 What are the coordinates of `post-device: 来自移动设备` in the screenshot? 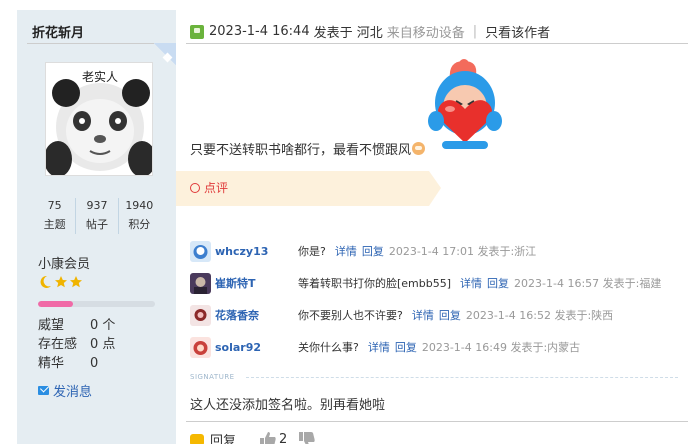 It's located at (425, 33).